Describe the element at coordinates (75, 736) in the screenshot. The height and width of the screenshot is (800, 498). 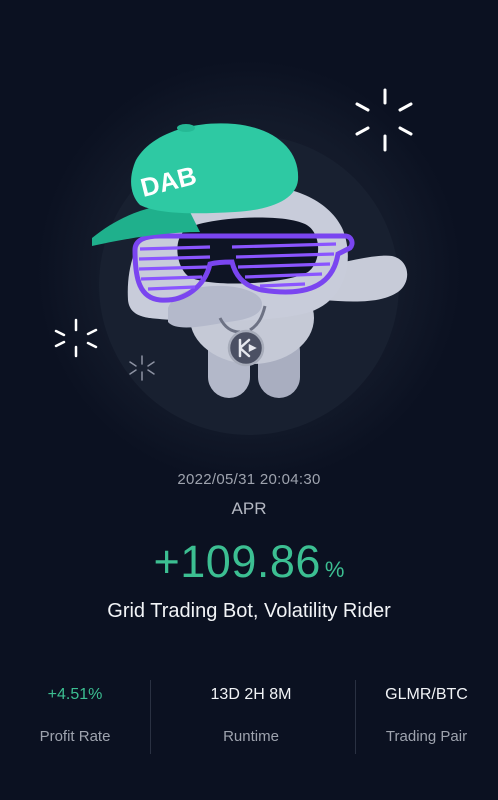
I see `profit-rate-label: Profit Rate` at that location.